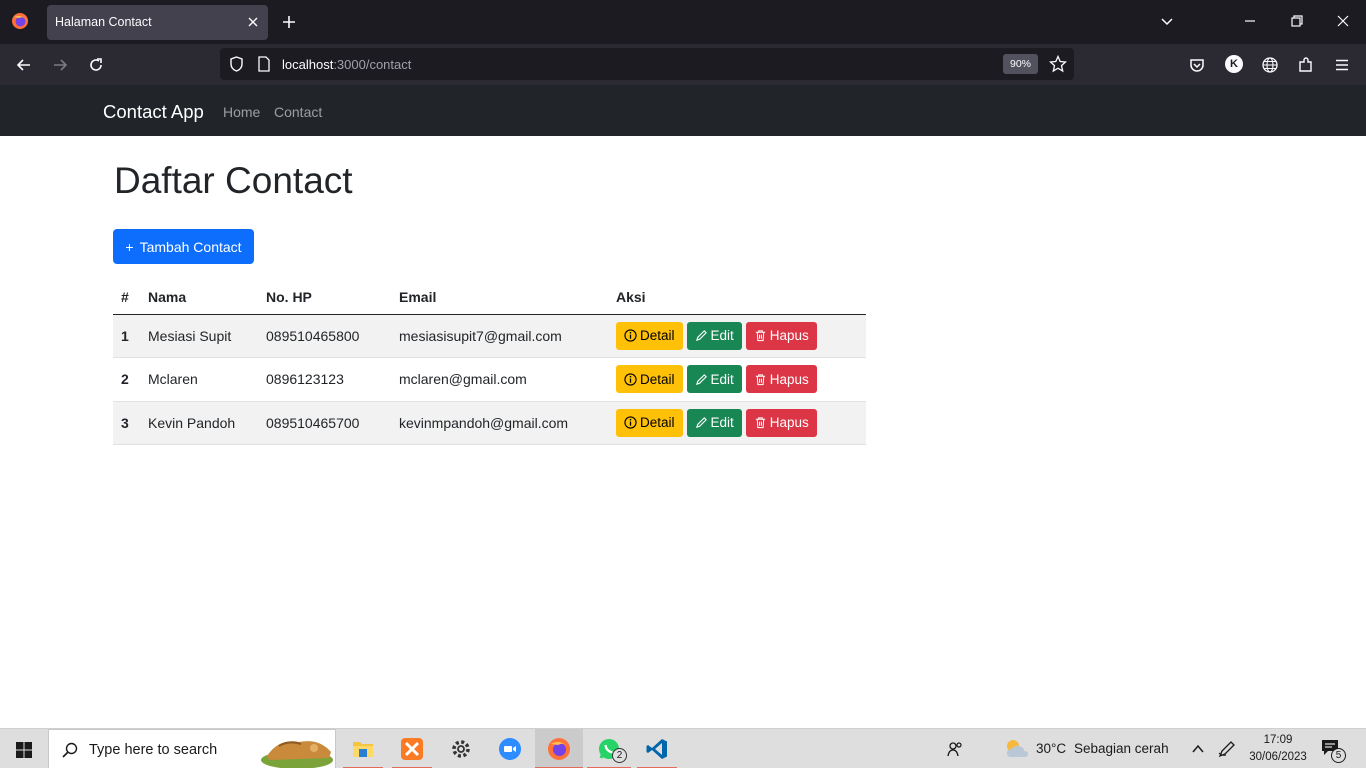  What do you see at coordinates (1058, 64) in the screenshot?
I see `bookmark-star-icon` at bounding box center [1058, 64].